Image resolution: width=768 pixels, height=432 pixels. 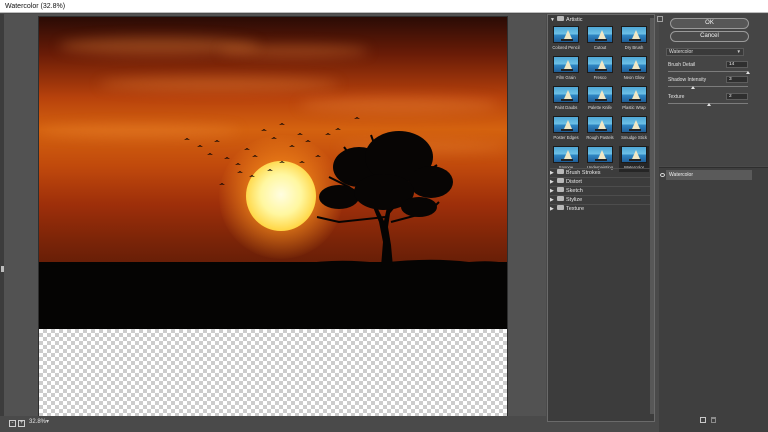 What do you see at coordinates (273, 373) in the screenshot?
I see `transparent-area` at bounding box center [273, 373].